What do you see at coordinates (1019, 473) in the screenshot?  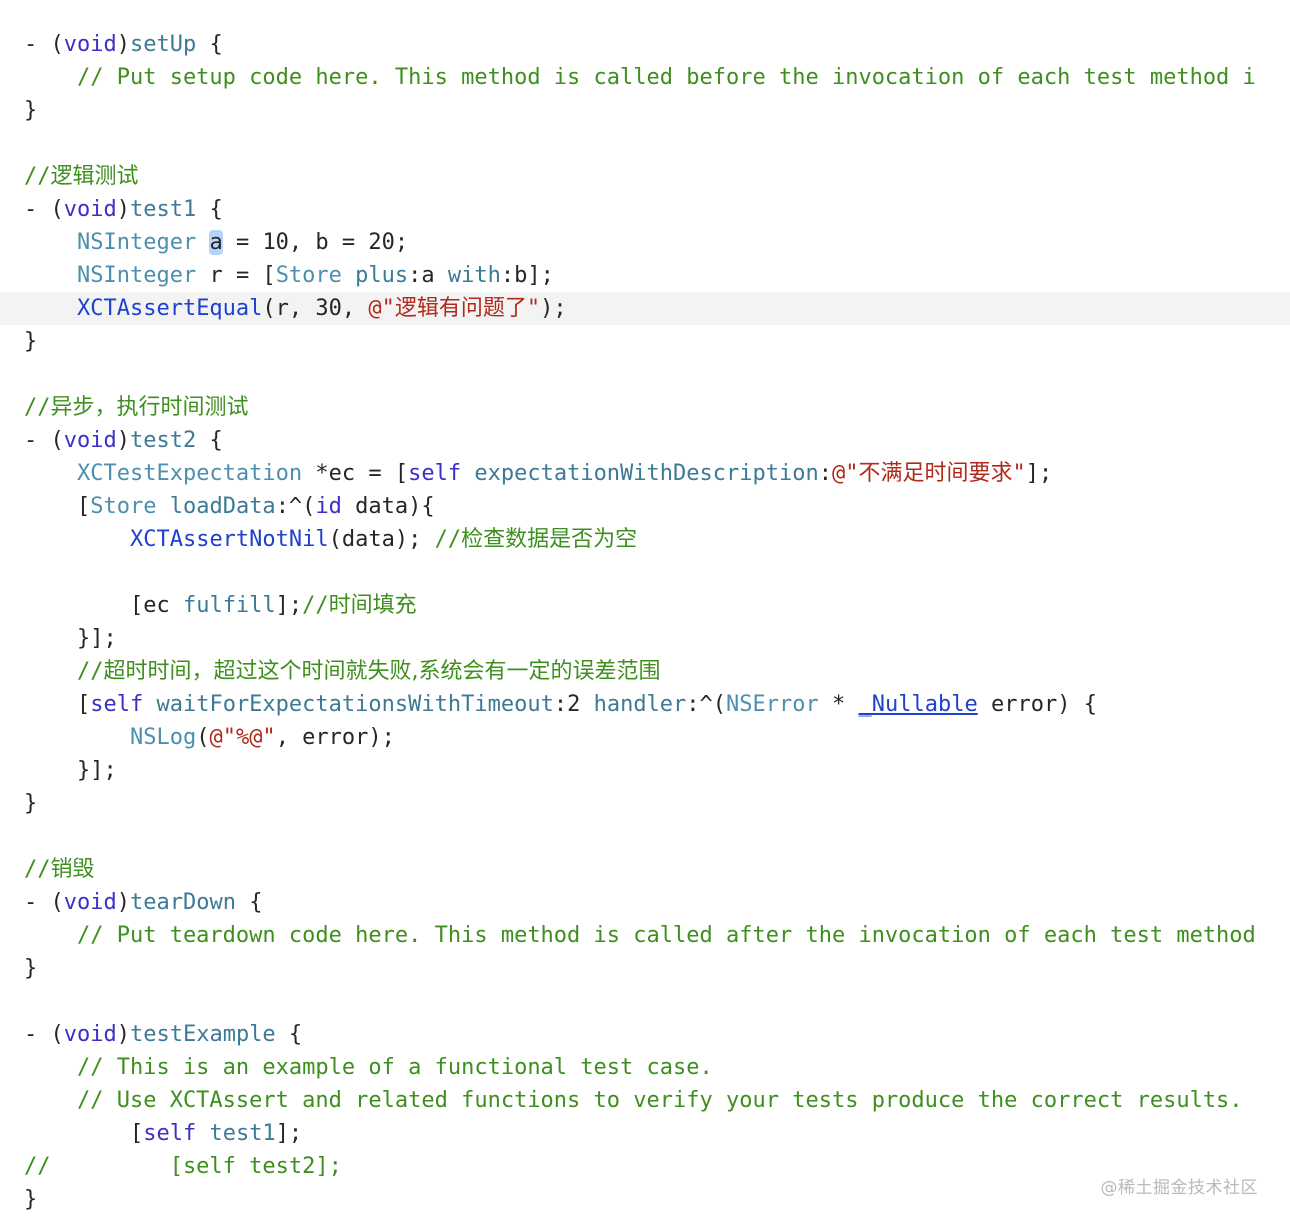 I see `code-token-string: "` at bounding box center [1019, 473].